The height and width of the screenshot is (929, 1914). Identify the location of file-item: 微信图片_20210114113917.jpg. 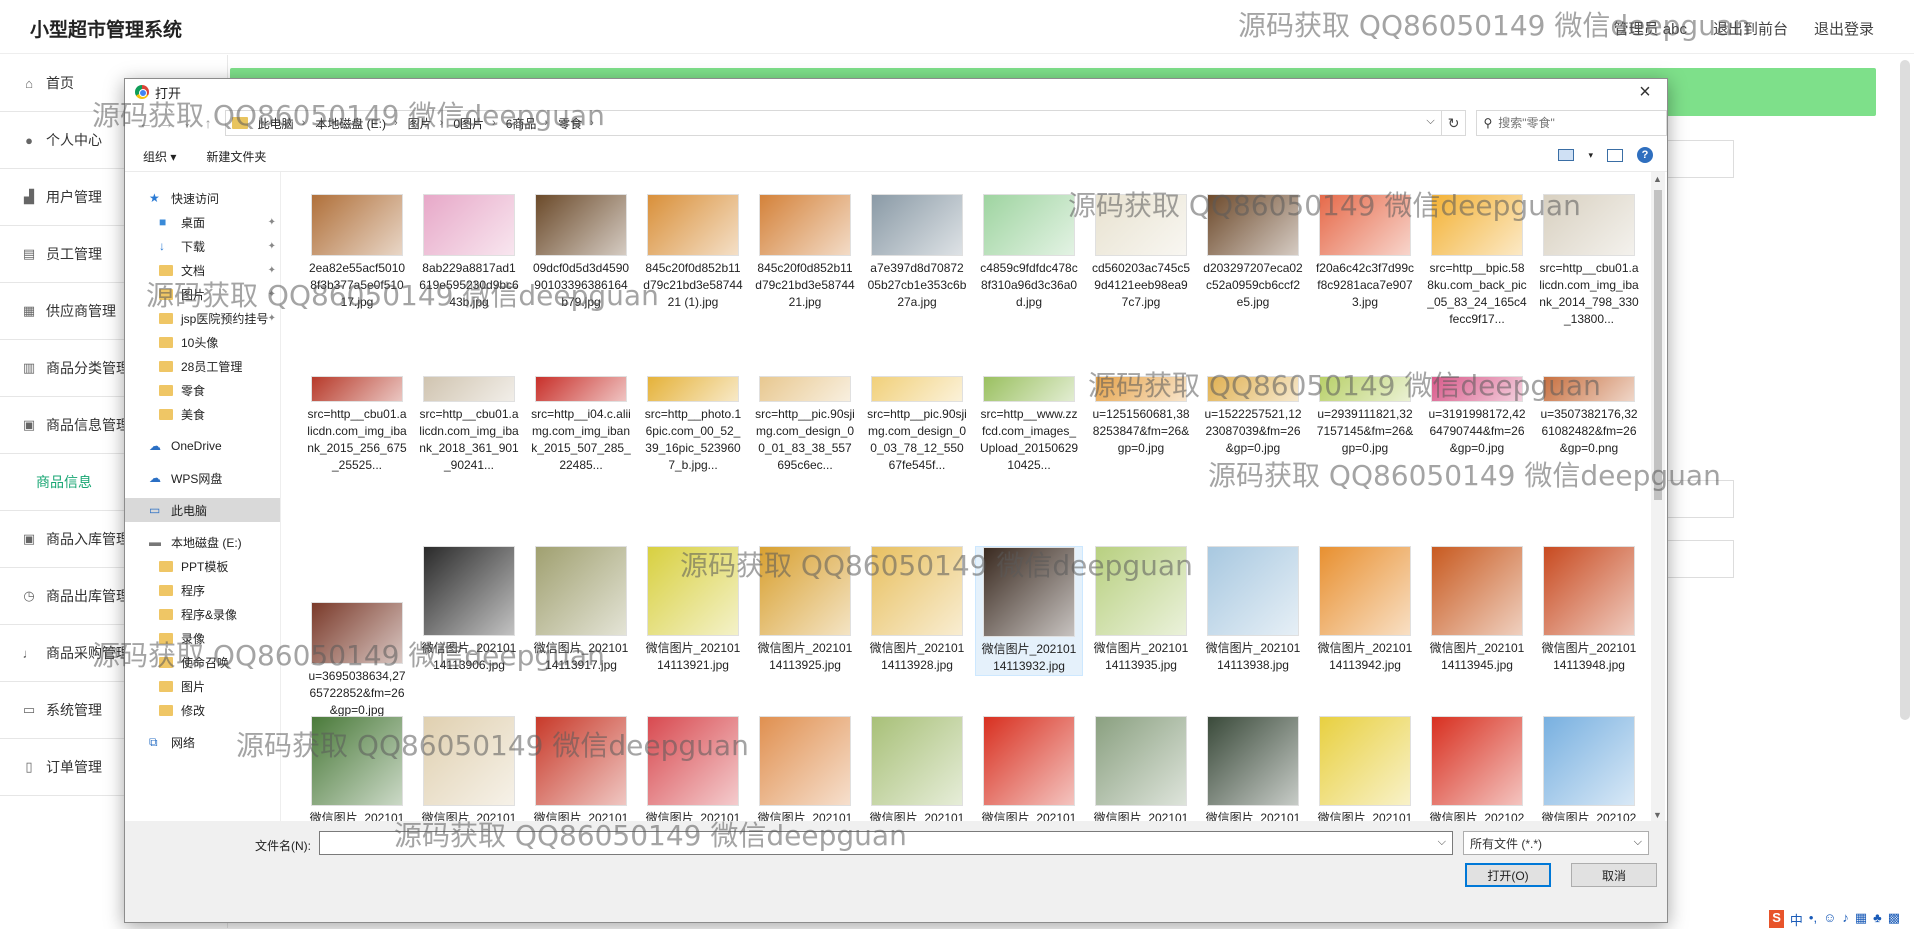
(581, 610).